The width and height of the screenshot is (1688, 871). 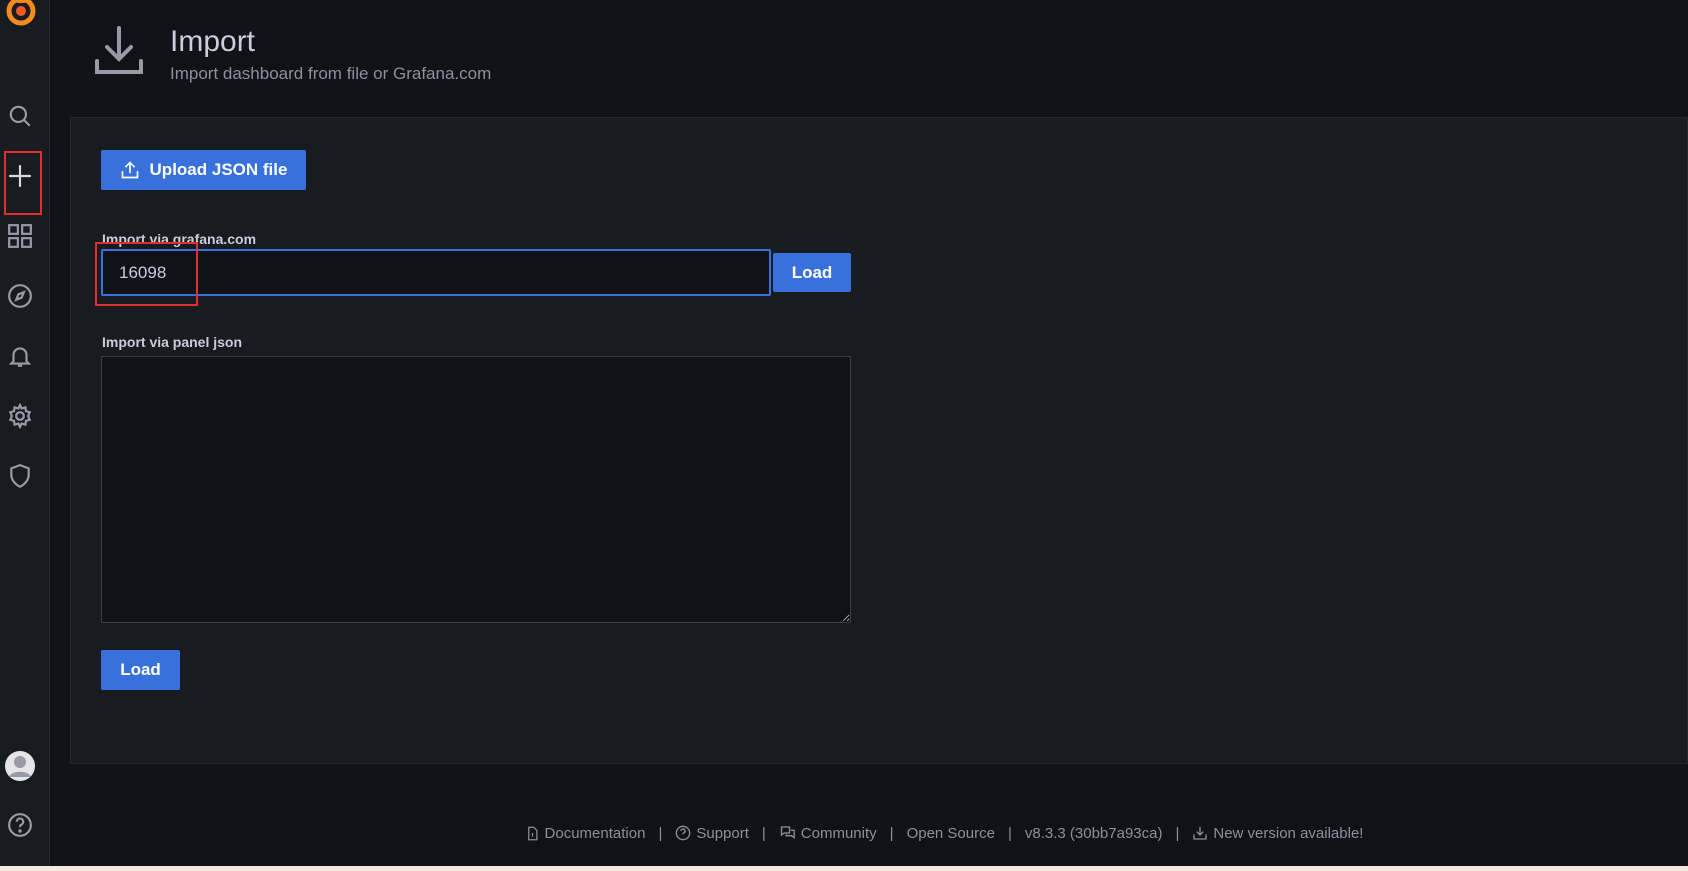 I want to click on footer-version-label: v8.3.3 (30bb7a93ca), so click(x=1093, y=833).